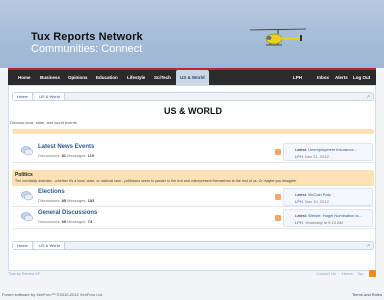  What do you see at coordinates (193, 245) in the screenshot?
I see `breadcrumb-bottom: Home US & World ↗` at bounding box center [193, 245].